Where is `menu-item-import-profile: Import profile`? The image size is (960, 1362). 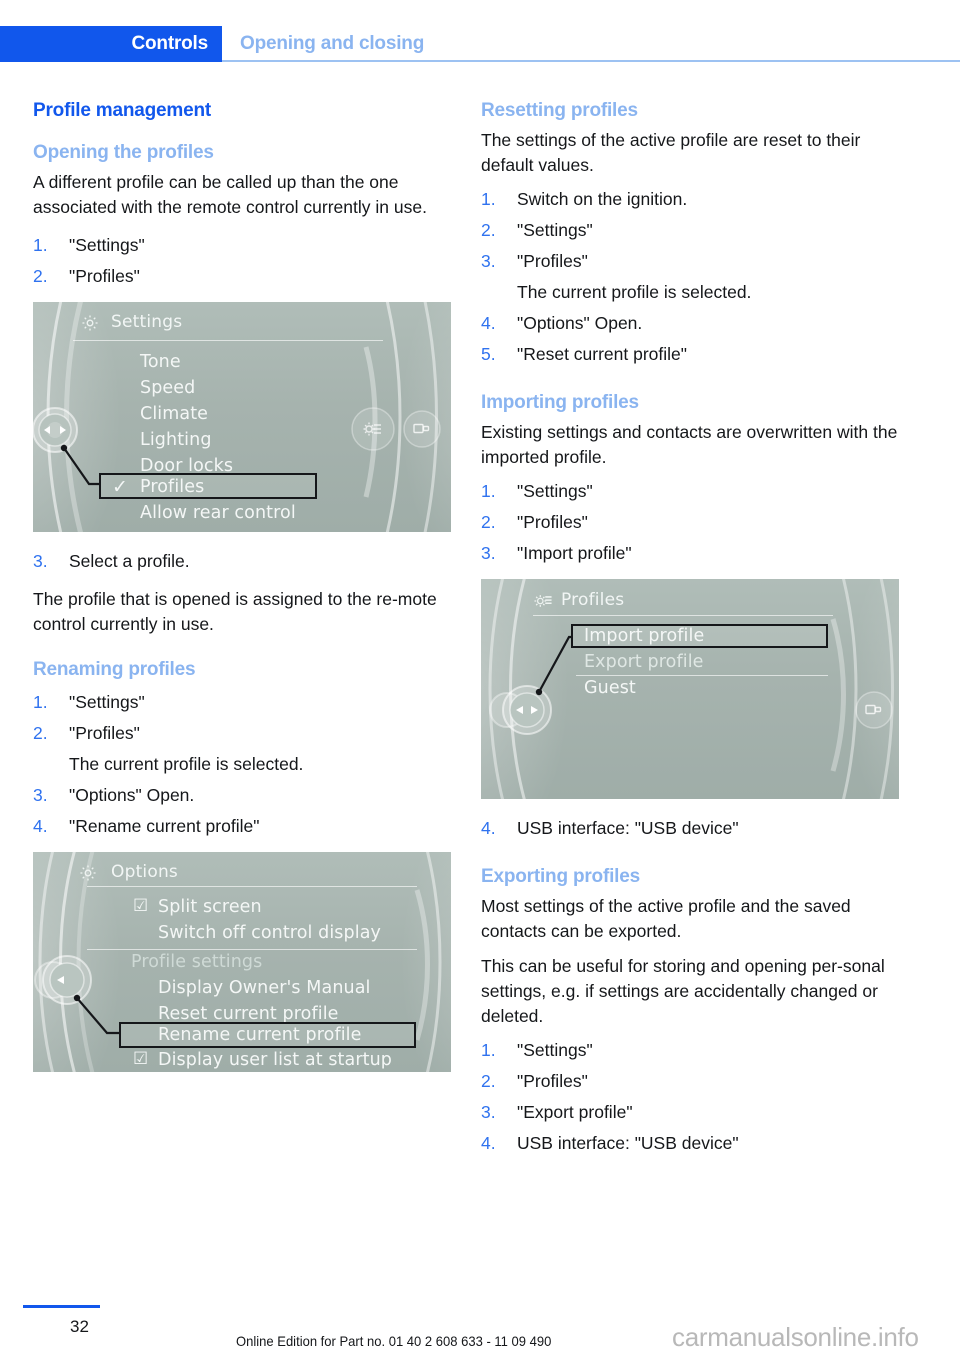
menu-item-import-profile: Import profile is located at coordinates (644, 636).